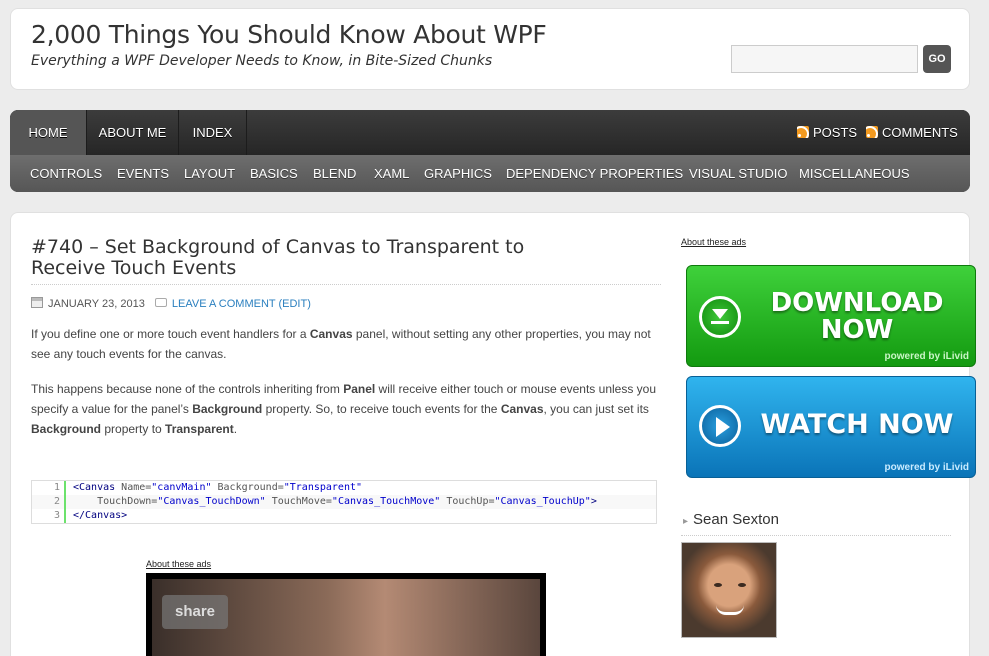  Describe the element at coordinates (289, 34) in the screenshot. I see `site-title: 2,000 Things You Should Know About WPF` at that location.